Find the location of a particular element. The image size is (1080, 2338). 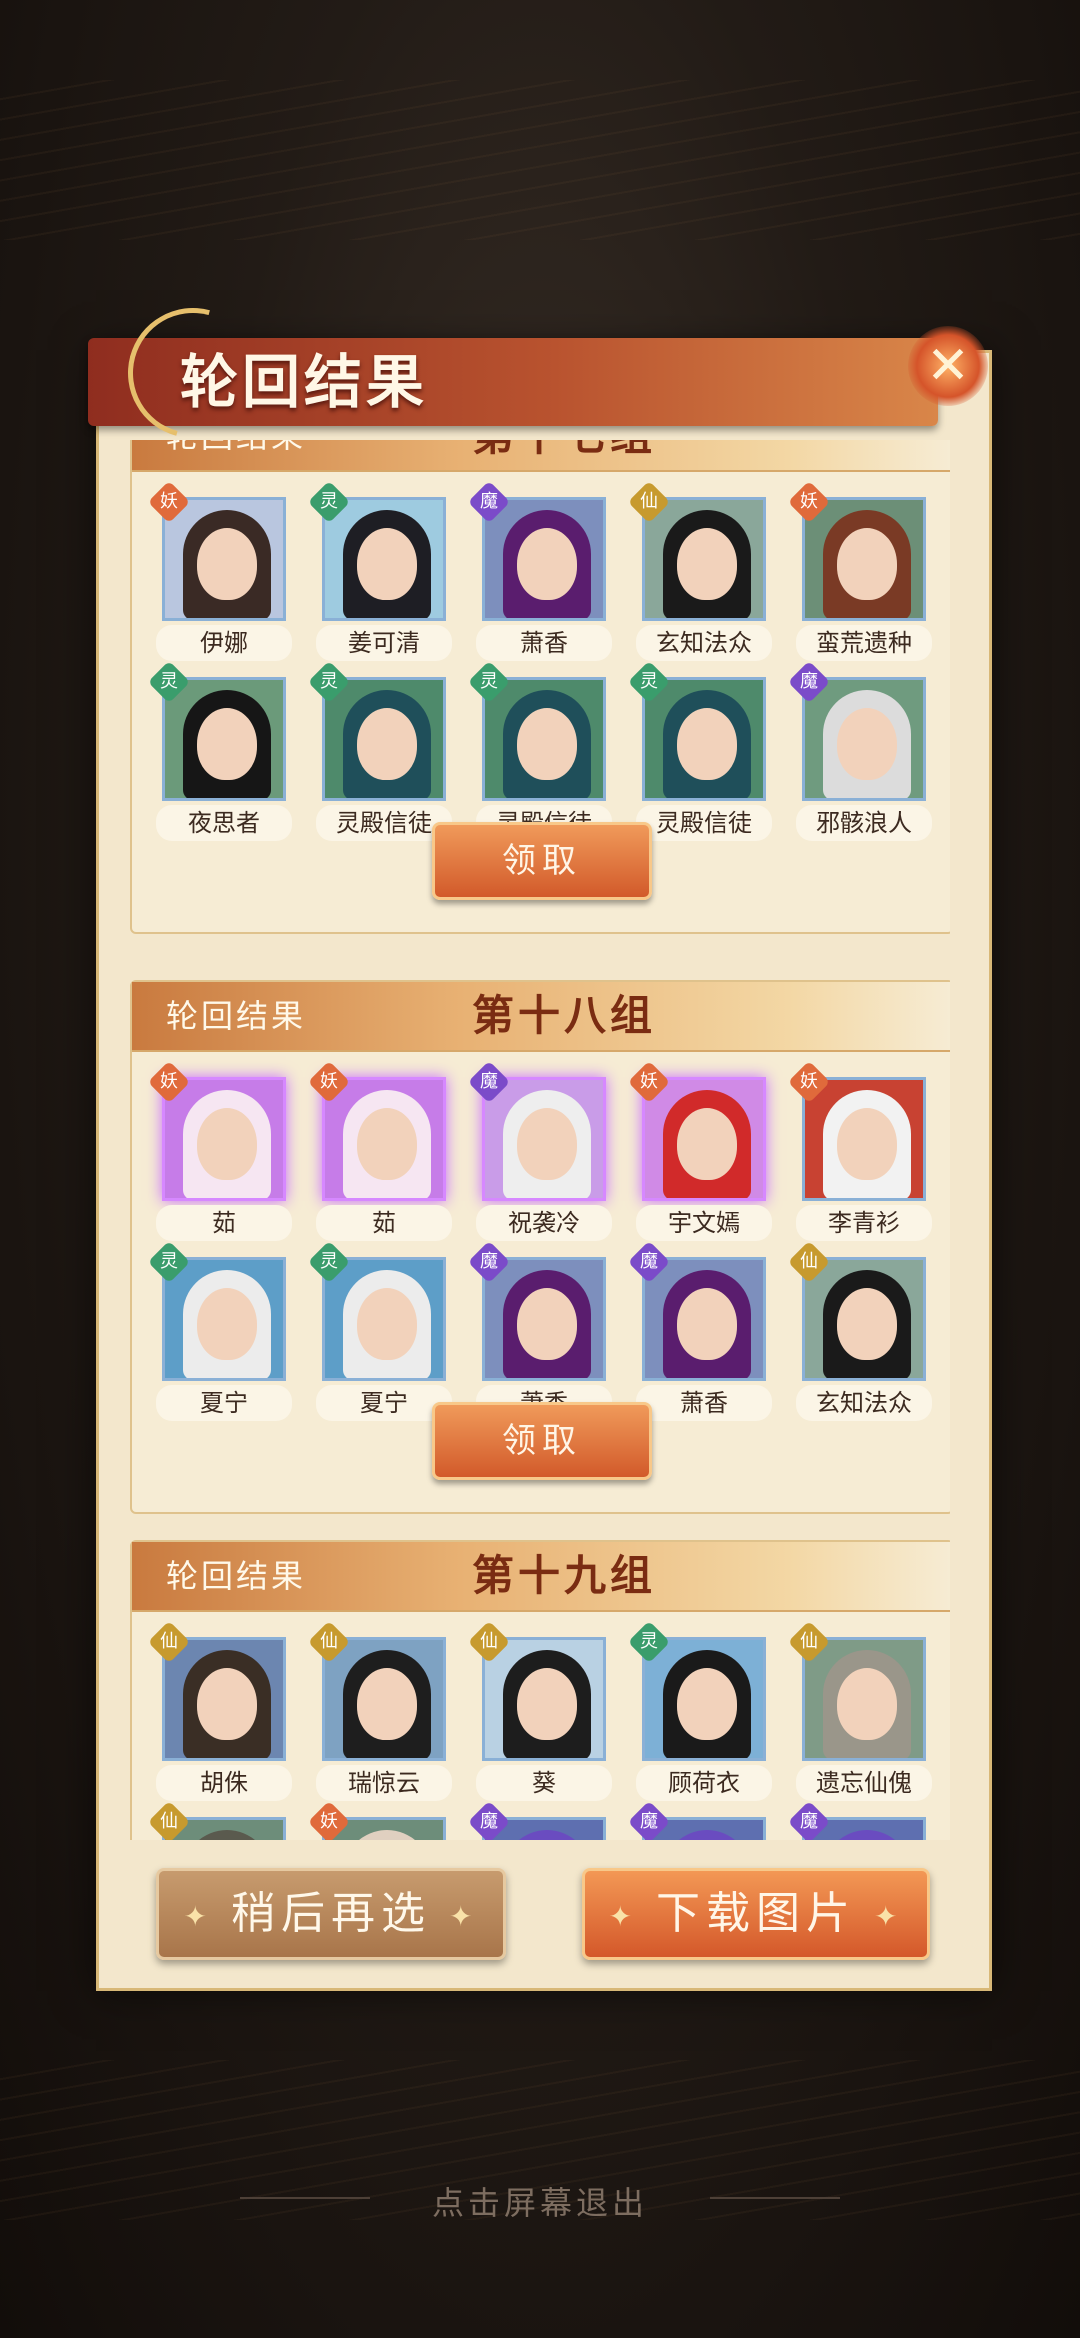

character-card: 仙胡侏 is located at coordinates (219, 1712).